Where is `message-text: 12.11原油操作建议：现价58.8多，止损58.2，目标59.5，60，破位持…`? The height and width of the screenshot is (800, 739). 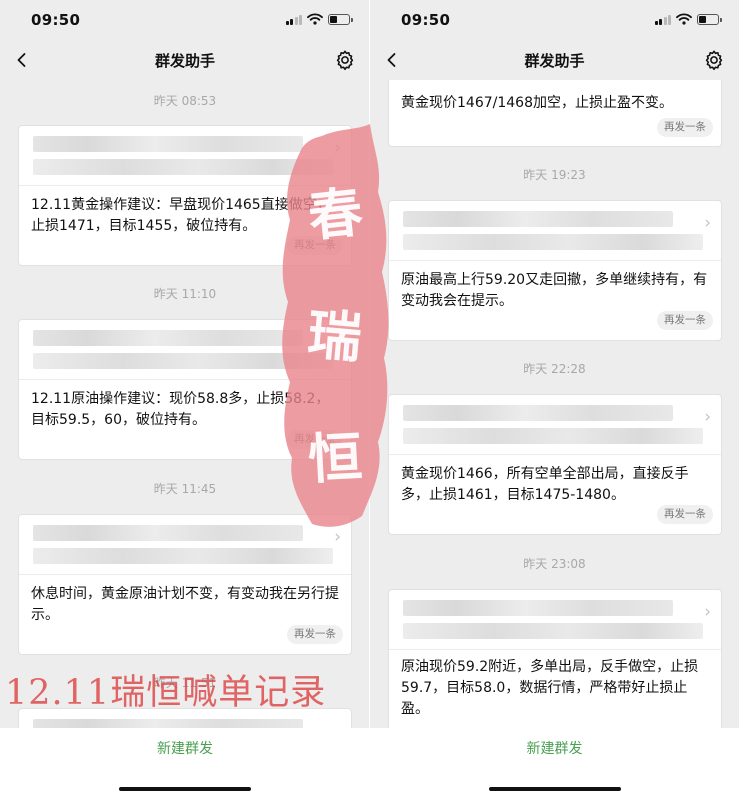 message-text: 12.11原油操作建议：现价58.8多，止损58.2，目标59.5，60，破位持… is located at coordinates (180, 409).